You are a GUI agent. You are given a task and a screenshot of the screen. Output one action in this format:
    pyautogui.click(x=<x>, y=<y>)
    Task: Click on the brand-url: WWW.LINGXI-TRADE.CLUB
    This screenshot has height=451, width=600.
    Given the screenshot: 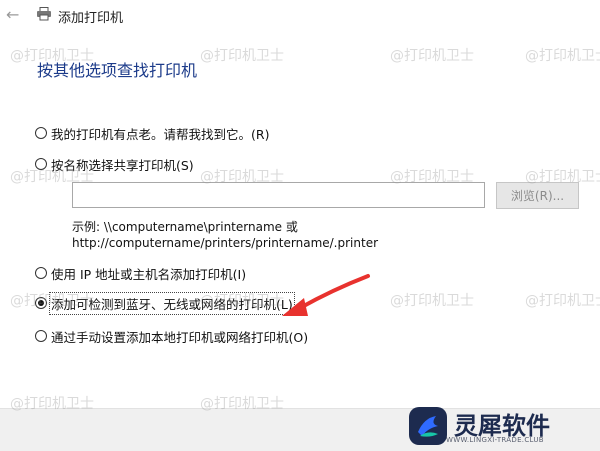 What is the action you would take?
    pyautogui.click(x=495, y=440)
    